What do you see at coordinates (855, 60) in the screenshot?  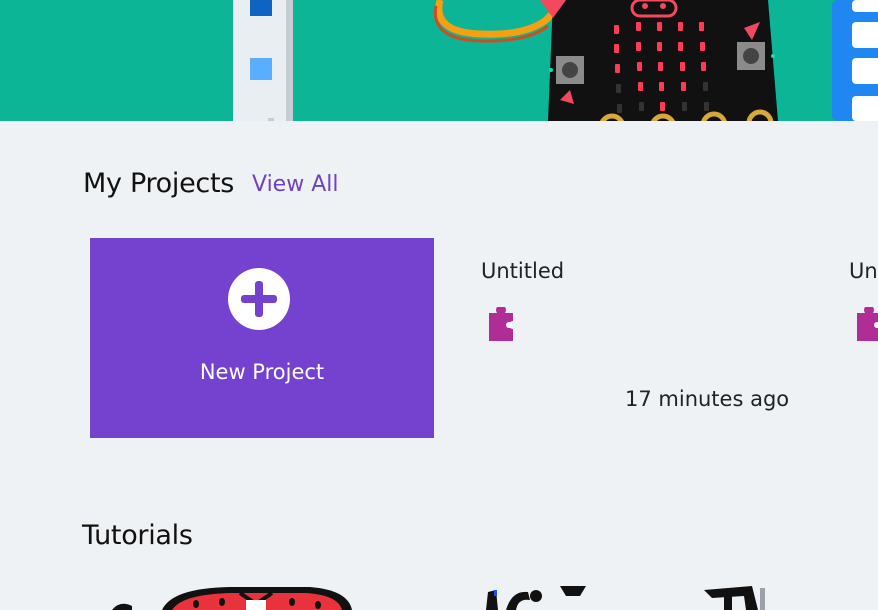 I see `hero-keypad` at bounding box center [855, 60].